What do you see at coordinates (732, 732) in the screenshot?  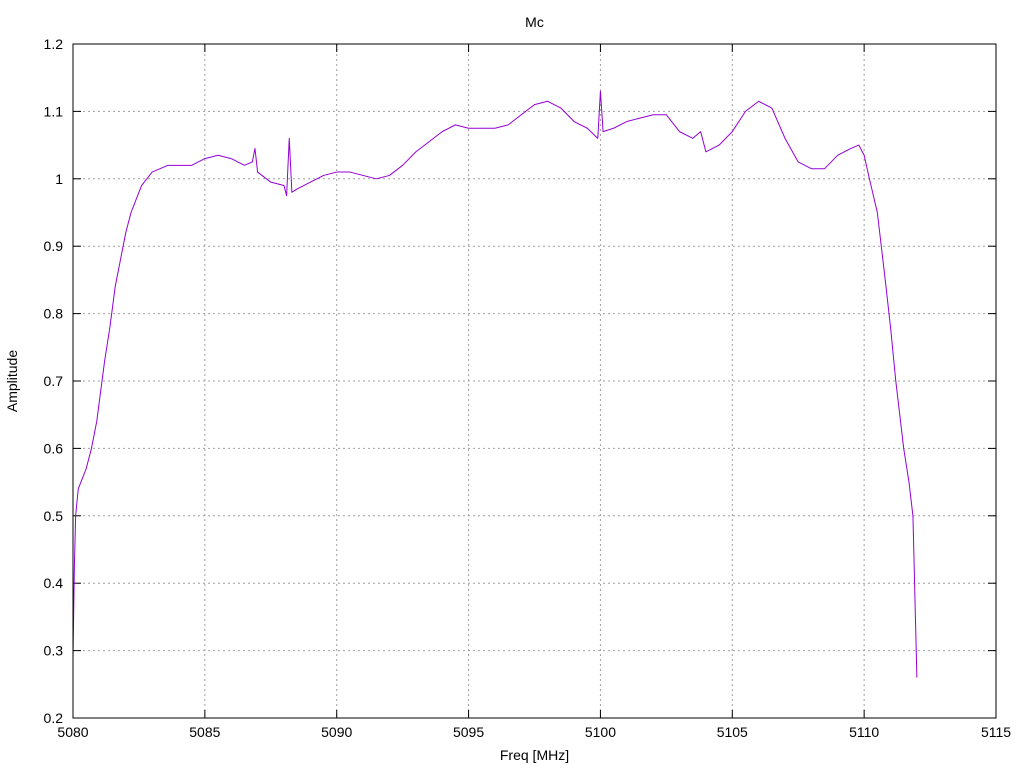 I see `x-tick-label: 5105` at bounding box center [732, 732].